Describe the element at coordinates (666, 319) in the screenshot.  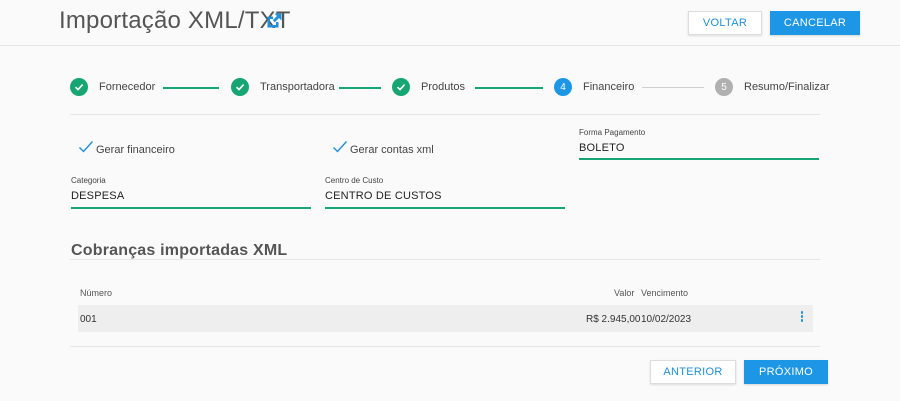
I see `row-vencimento: 10/02/2023` at that location.